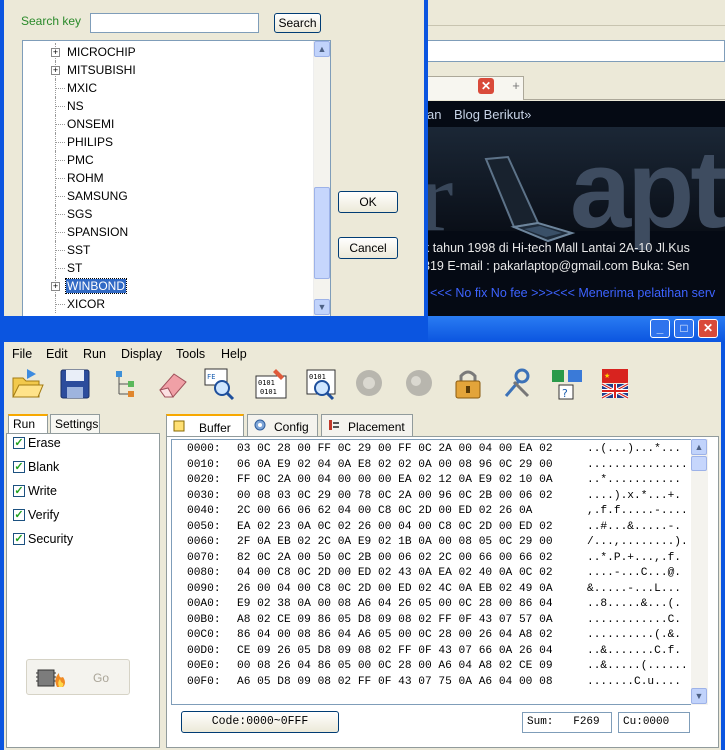 The image size is (725, 750). Describe the element at coordinates (567, 384) in the screenshot. I see `device-help-icon: ?` at that location.